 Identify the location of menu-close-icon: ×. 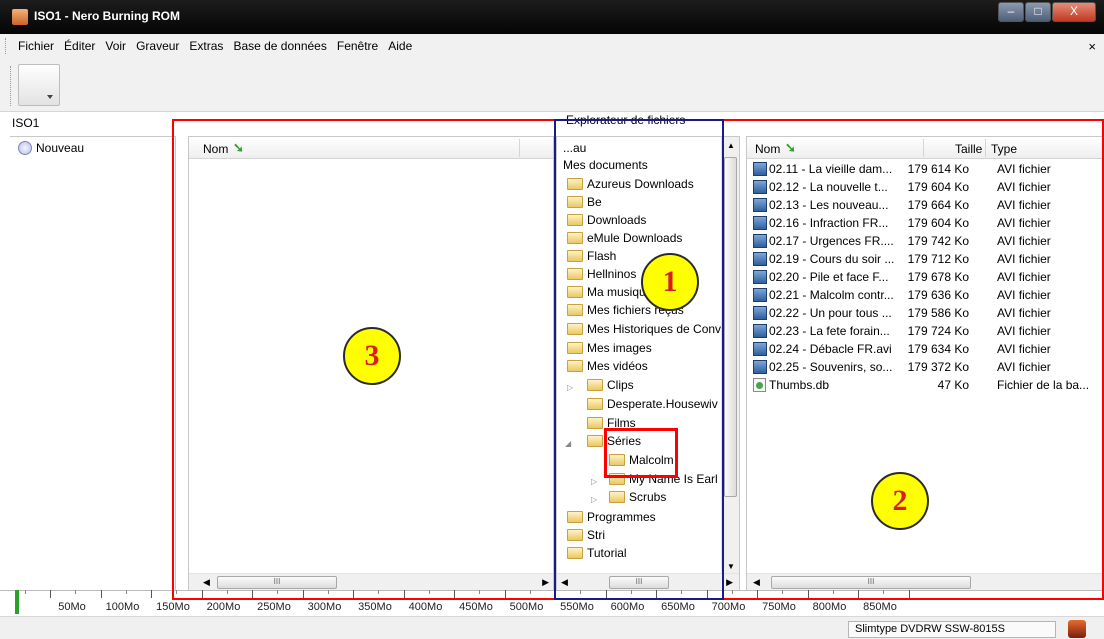
(1092, 46).